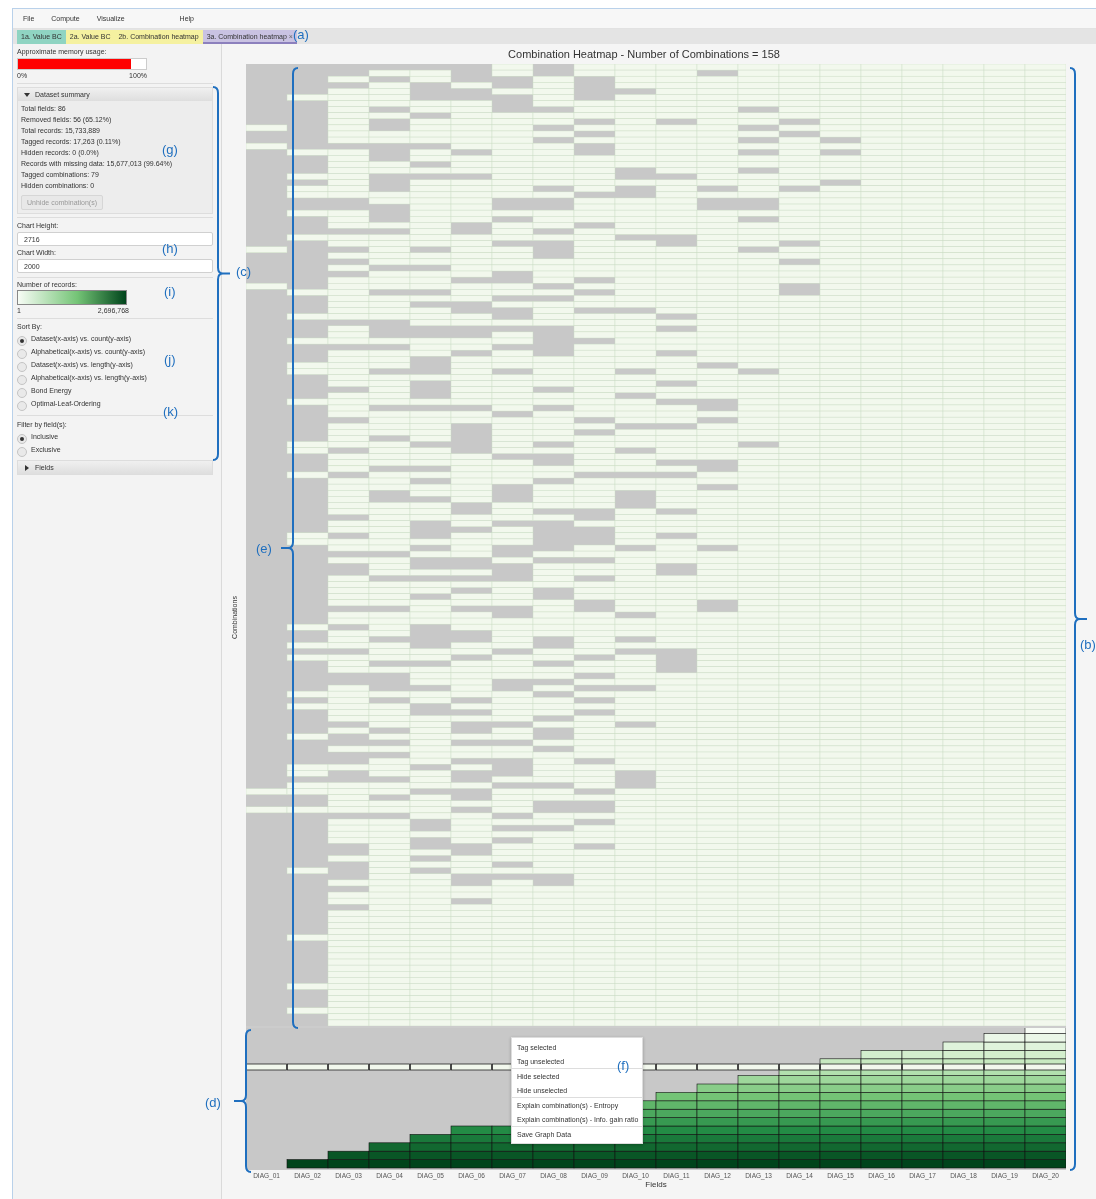  I want to click on annotation-label: (g), so click(170, 150).